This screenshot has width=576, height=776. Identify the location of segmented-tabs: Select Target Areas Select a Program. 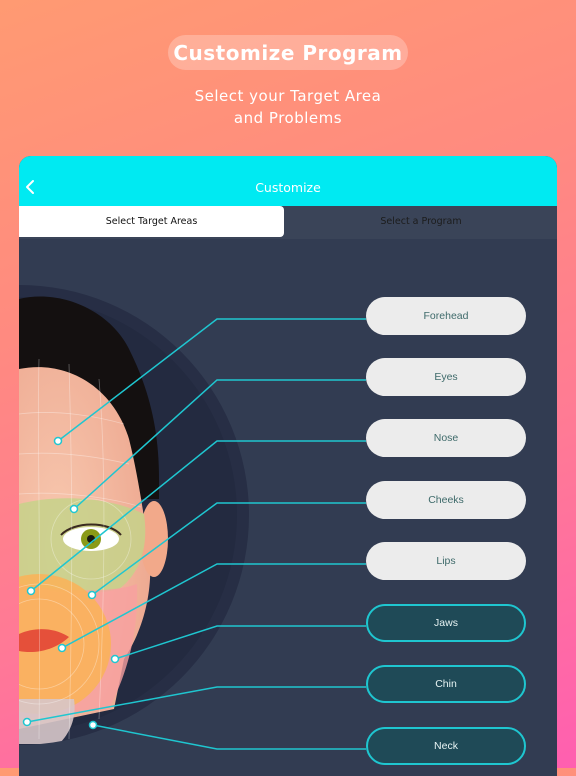
(288, 222).